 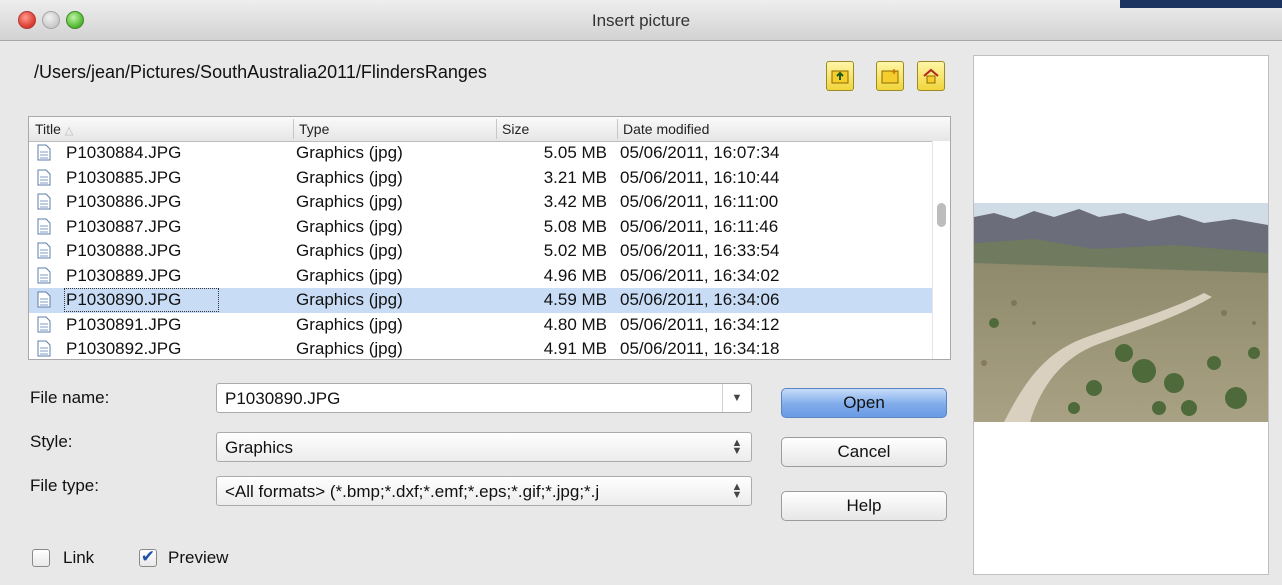 I want to click on file-date-cell: 05/06/2011, 16:34:18, so click(x=700, y=348).